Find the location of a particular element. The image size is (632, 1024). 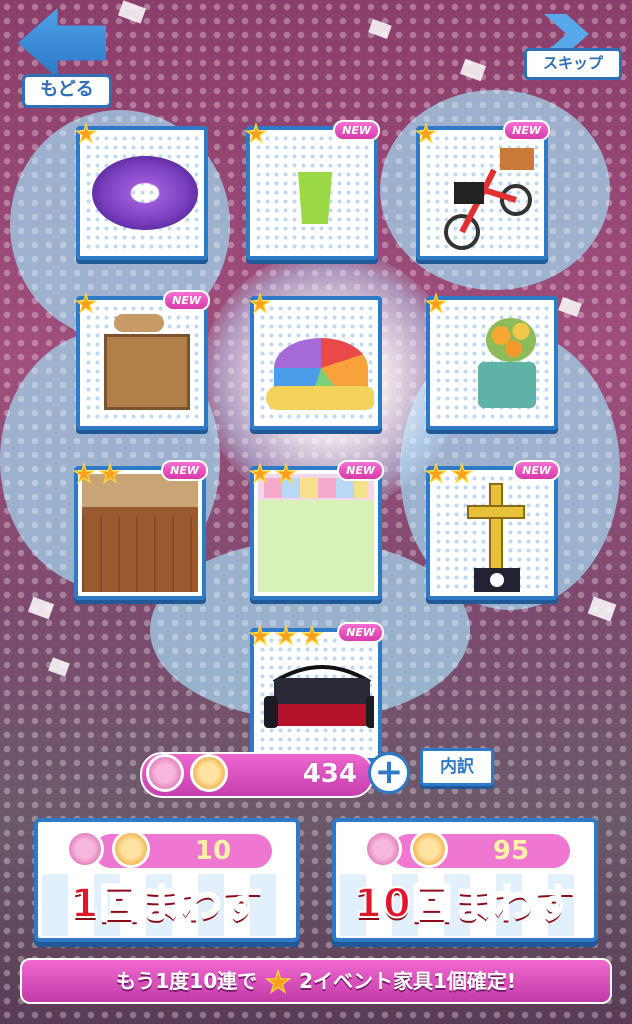

watering-can-icon is located at coordinates (507, 385).